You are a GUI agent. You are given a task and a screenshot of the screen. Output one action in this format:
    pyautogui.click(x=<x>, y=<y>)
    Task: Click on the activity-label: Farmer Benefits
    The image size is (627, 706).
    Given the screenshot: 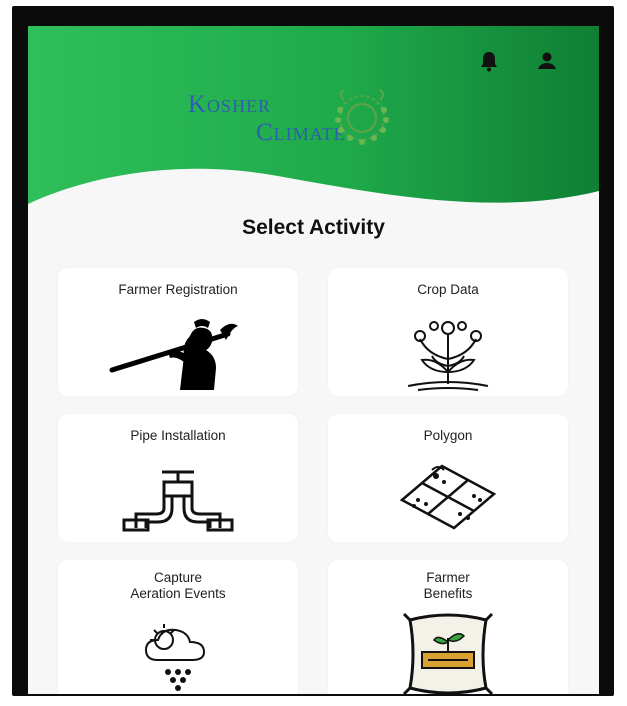 What is the action you would take?
    pyautogui.click(x=448, y=586)
    